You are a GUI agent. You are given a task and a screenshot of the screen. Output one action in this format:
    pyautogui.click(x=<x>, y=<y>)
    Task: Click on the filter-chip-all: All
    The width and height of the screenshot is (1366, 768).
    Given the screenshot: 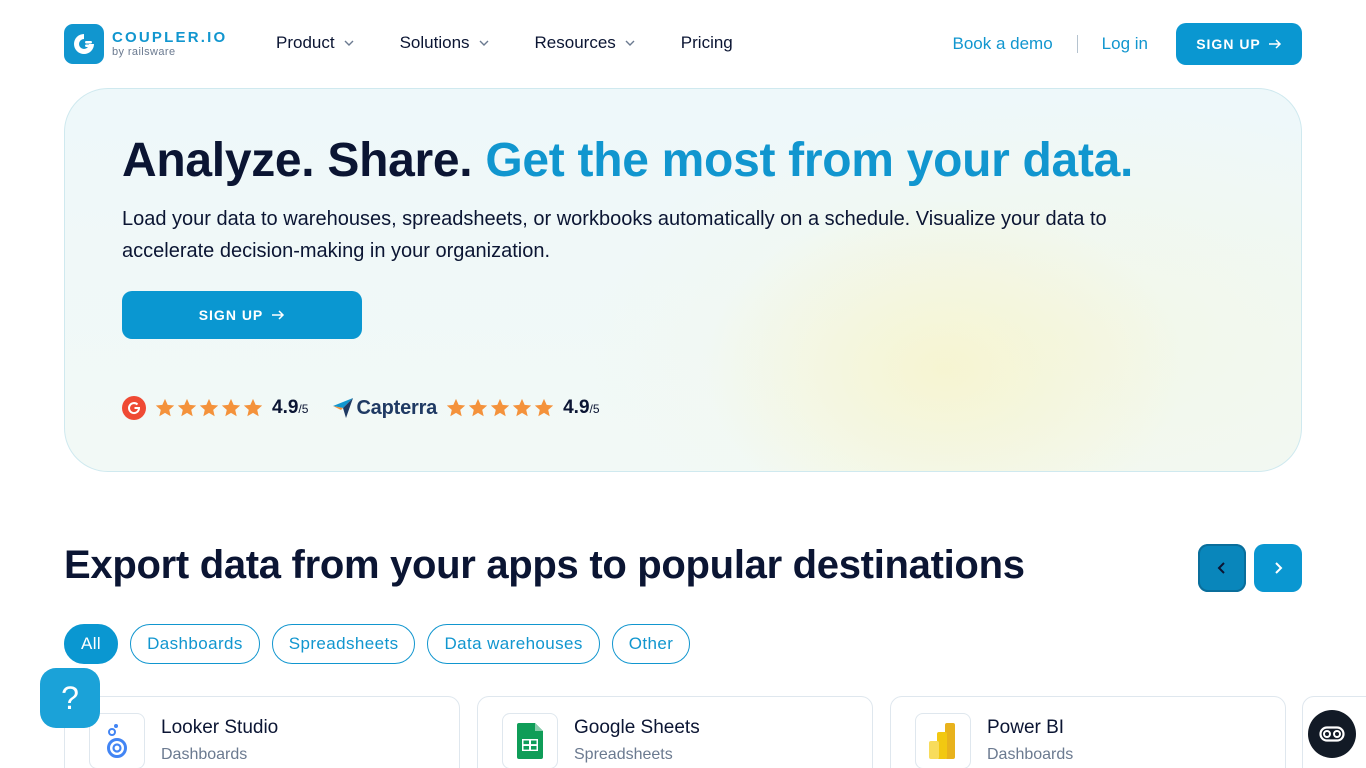 What is the action you would take?
    pyautogui.click(x=91, y=644)
    